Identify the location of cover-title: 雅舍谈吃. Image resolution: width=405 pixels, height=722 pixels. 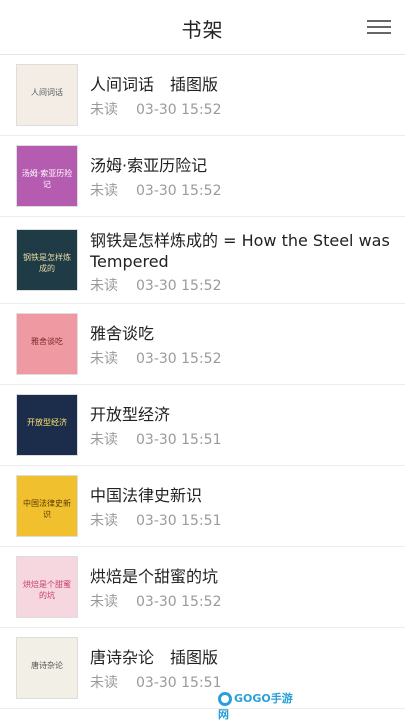
(47, 341).